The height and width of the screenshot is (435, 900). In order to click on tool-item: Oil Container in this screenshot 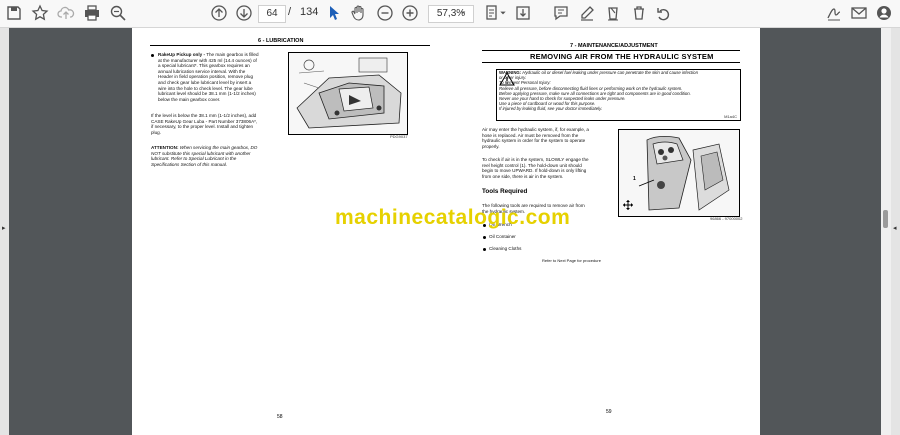, I will do `click(502, 236)`.